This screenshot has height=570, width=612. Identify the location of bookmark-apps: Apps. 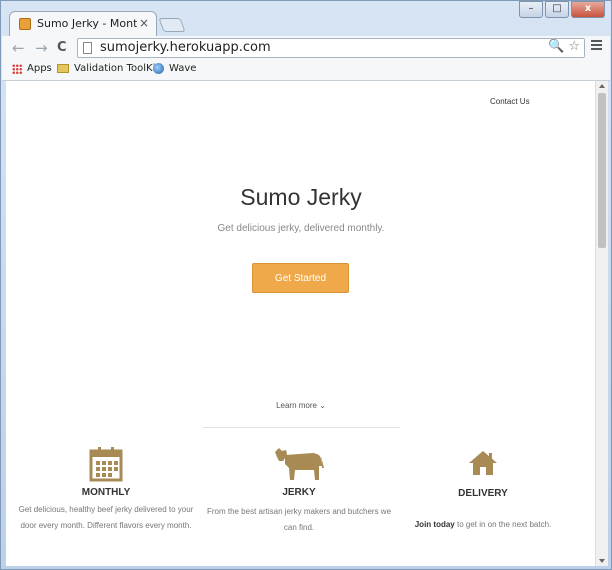
(32, 68).